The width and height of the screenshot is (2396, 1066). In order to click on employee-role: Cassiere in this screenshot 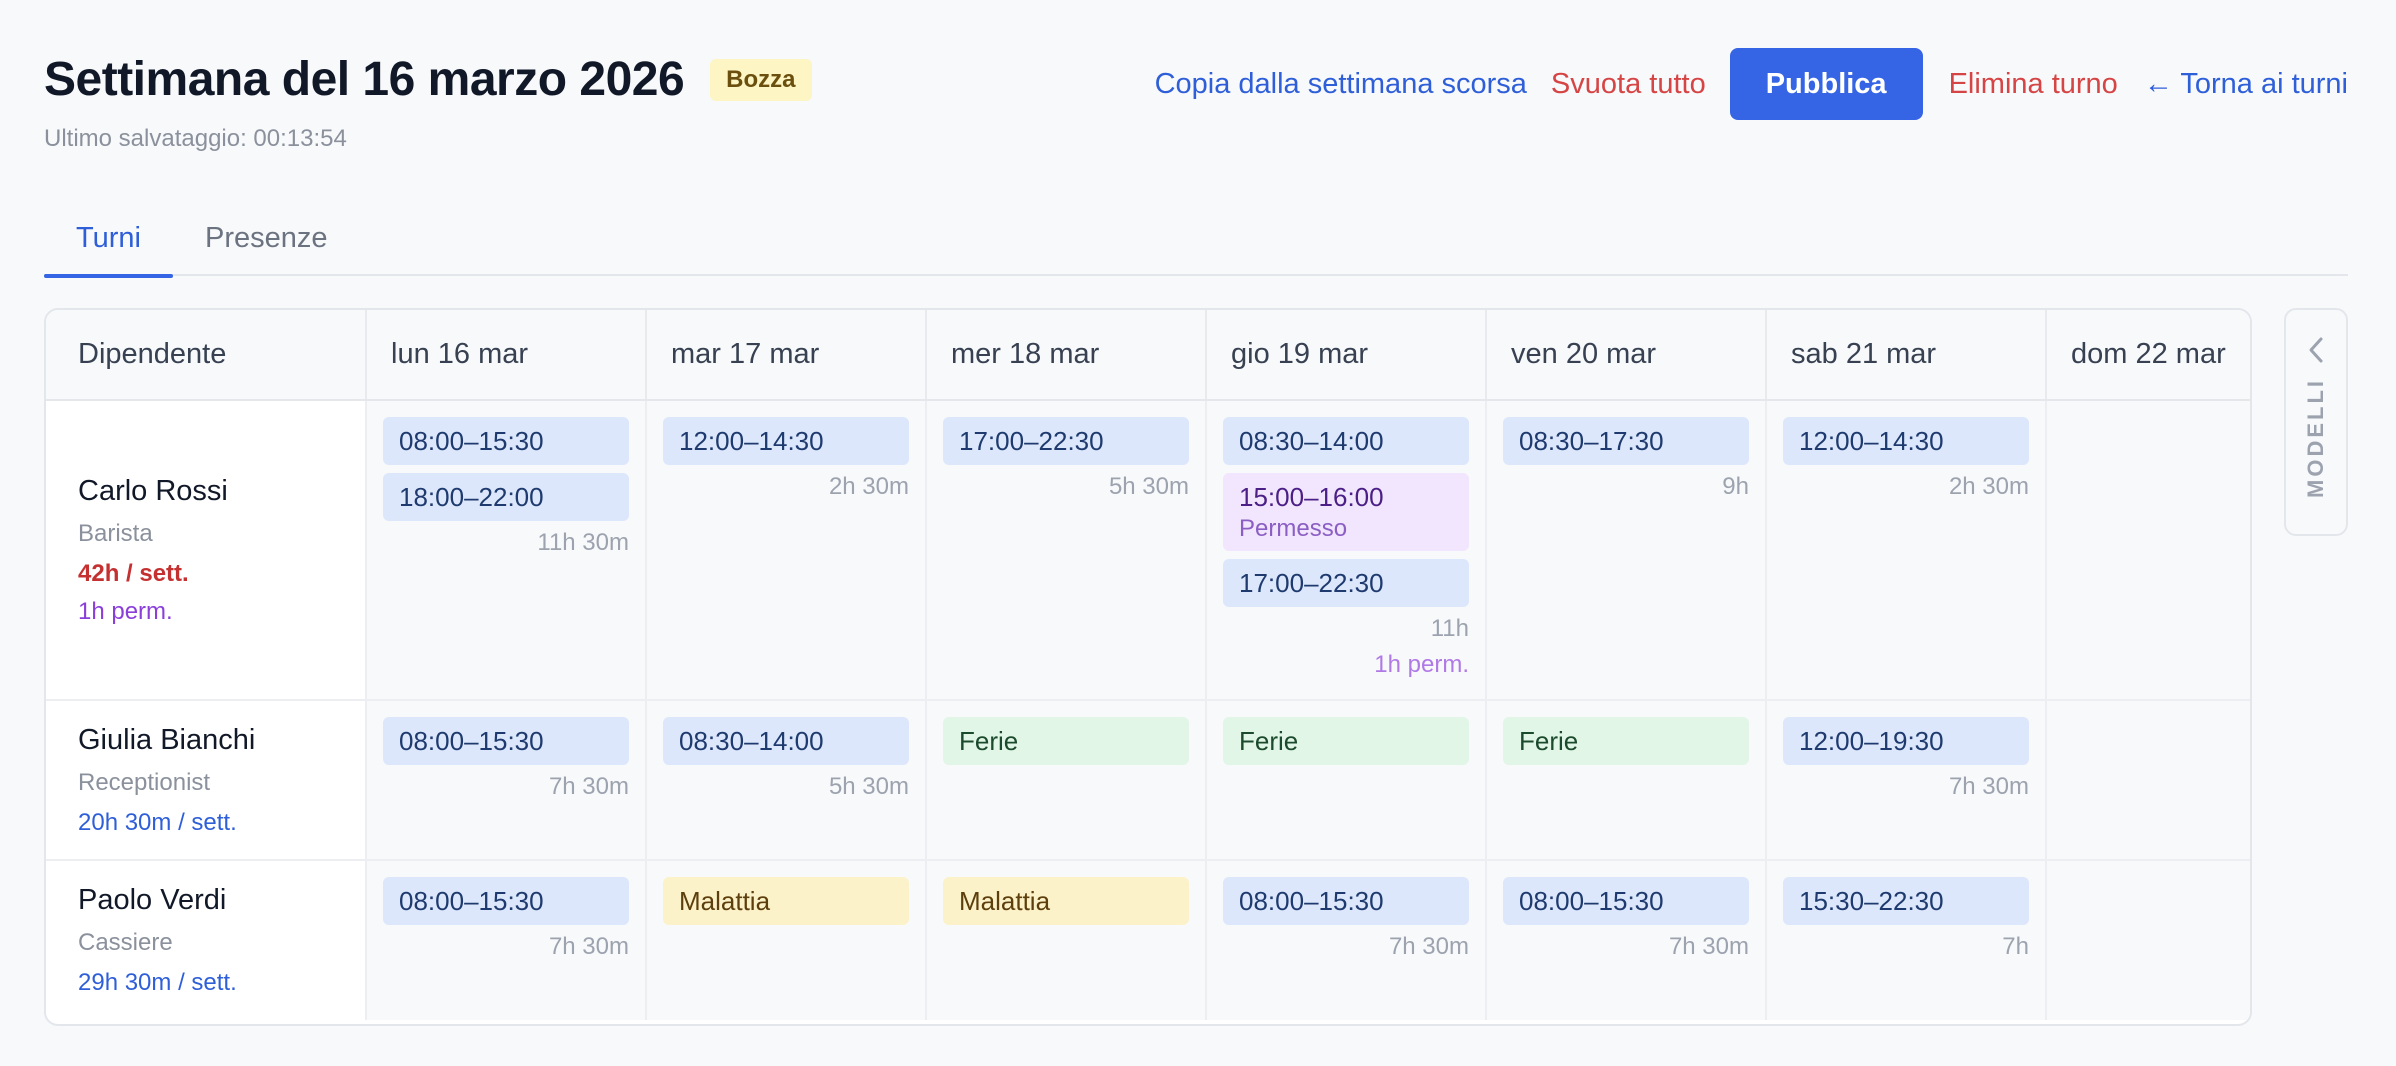, I will do `click(125, 942)`.